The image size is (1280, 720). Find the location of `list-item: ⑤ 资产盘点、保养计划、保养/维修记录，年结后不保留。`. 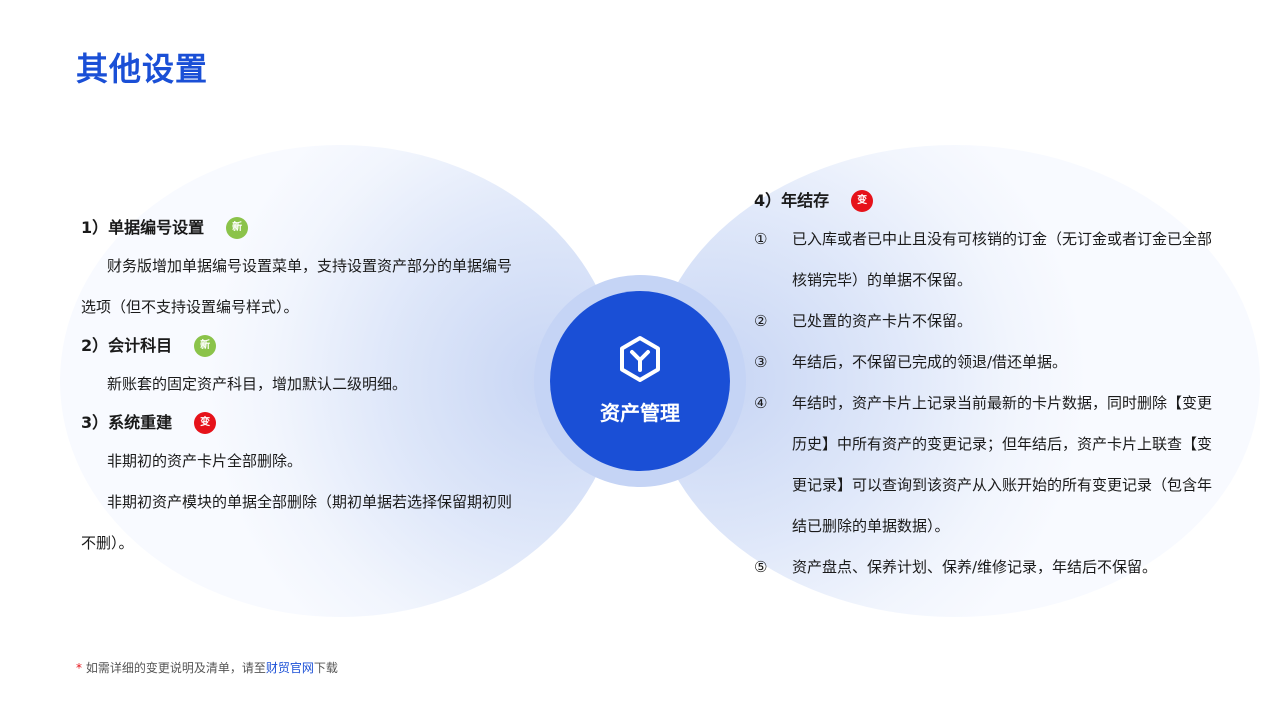

list-item: ⑤ 资产盘点、保养计划、保养/维修记录，年结后不保留。 is located at coordinates (989, 567).